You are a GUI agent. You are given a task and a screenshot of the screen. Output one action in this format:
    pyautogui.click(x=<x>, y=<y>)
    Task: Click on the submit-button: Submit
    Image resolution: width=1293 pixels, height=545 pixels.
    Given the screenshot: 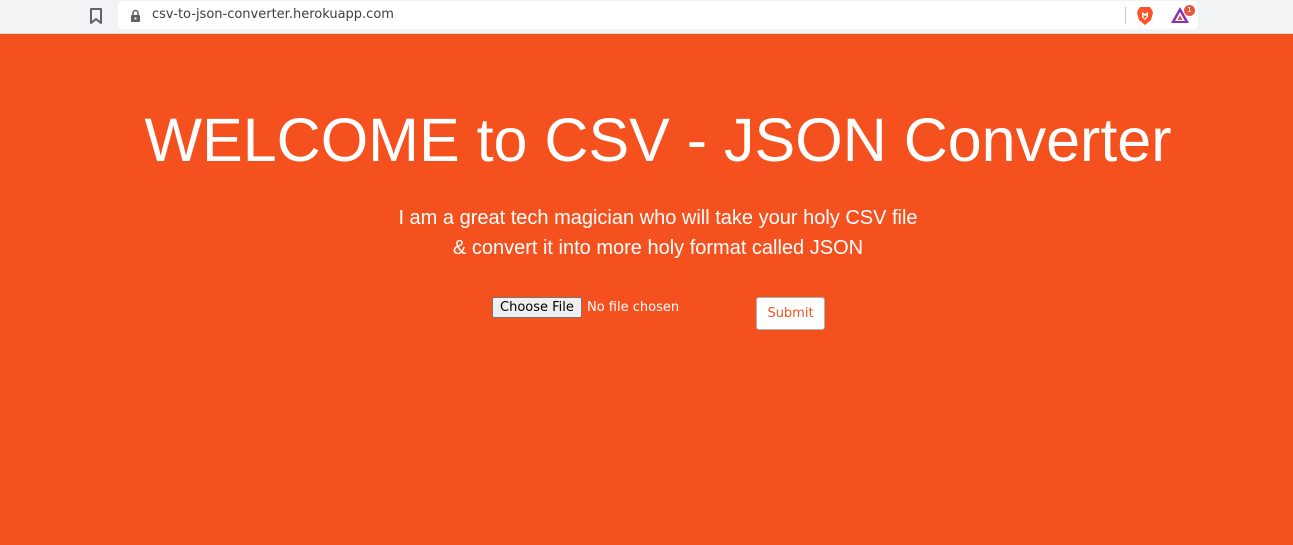 What is the action you would take?
    pyautogui.click(x=790, y=313)
    